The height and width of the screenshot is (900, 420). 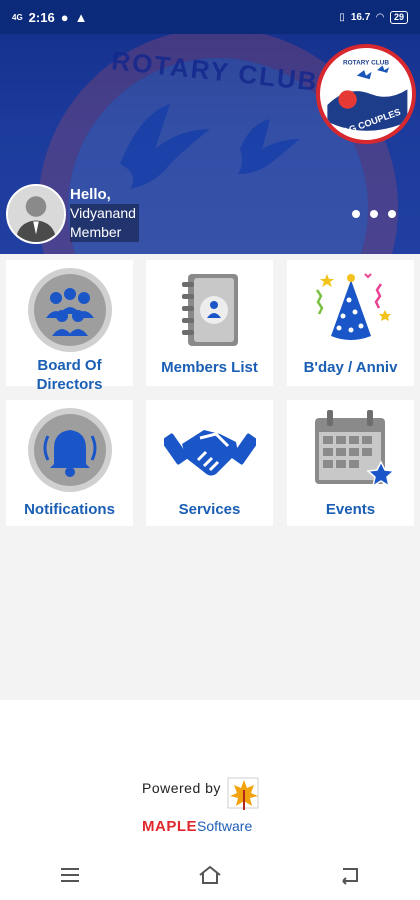 What do you see at coordinates (209, 367) in the screenshot?
I see `menu-label: Members List` at bounding box center [209, 367].